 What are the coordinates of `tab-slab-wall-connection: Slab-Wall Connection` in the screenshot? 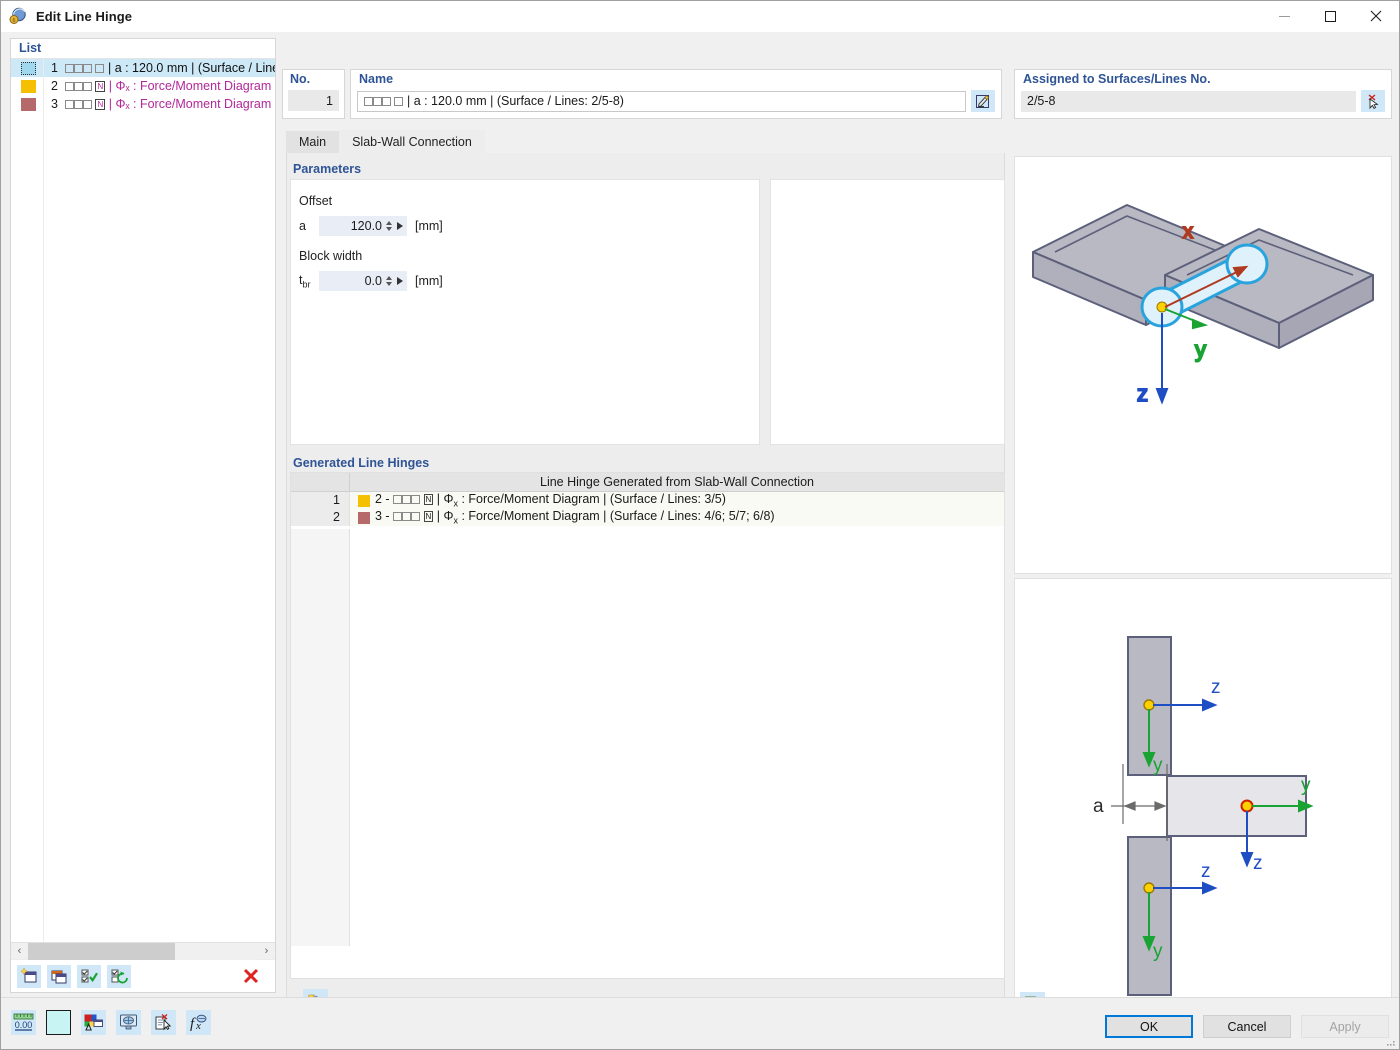 It's located at (412, 141).